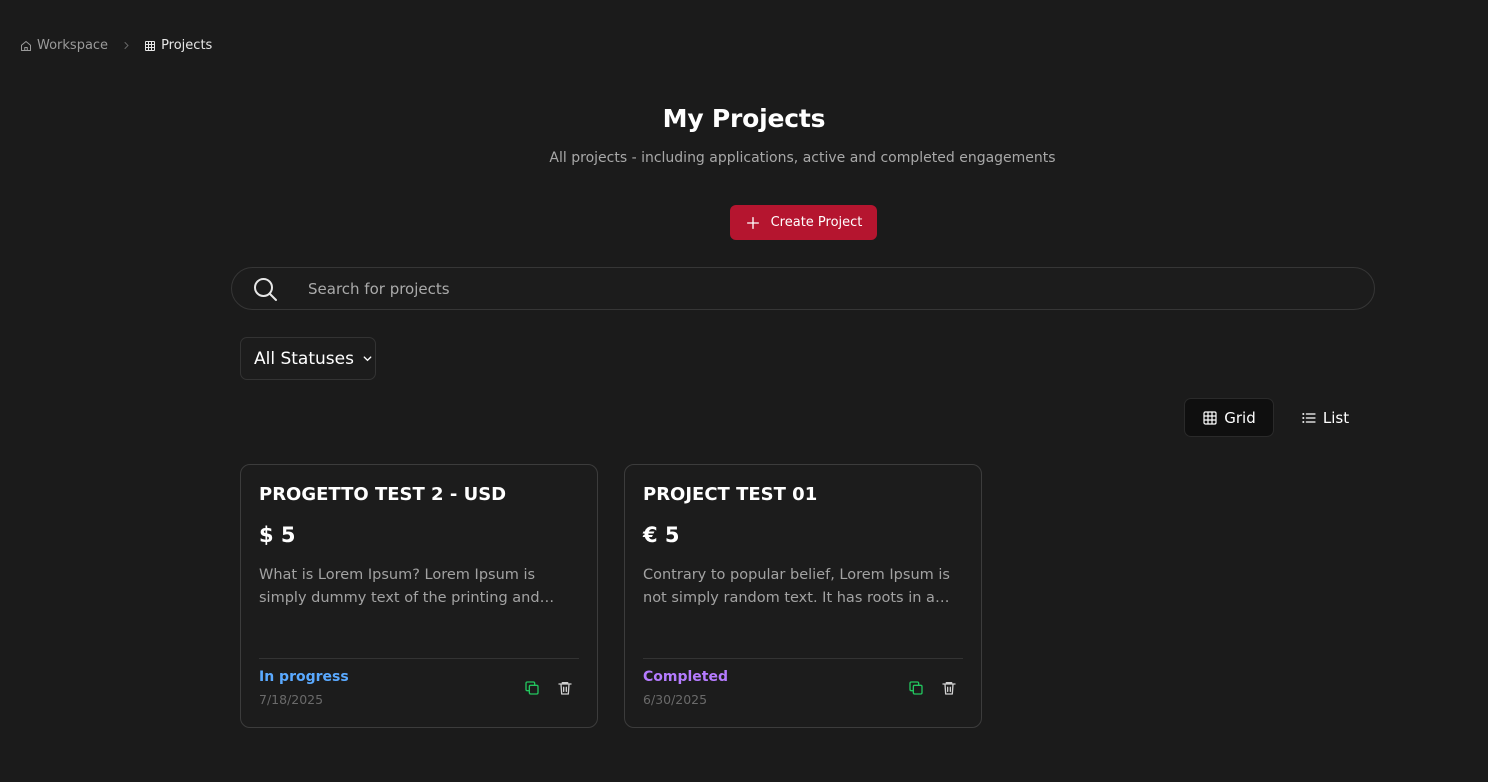 Image resolution: width=1488 pixels, height=782 pixels. I want to click on breadcrumb-label-projects: Projects, so click(187, 45).